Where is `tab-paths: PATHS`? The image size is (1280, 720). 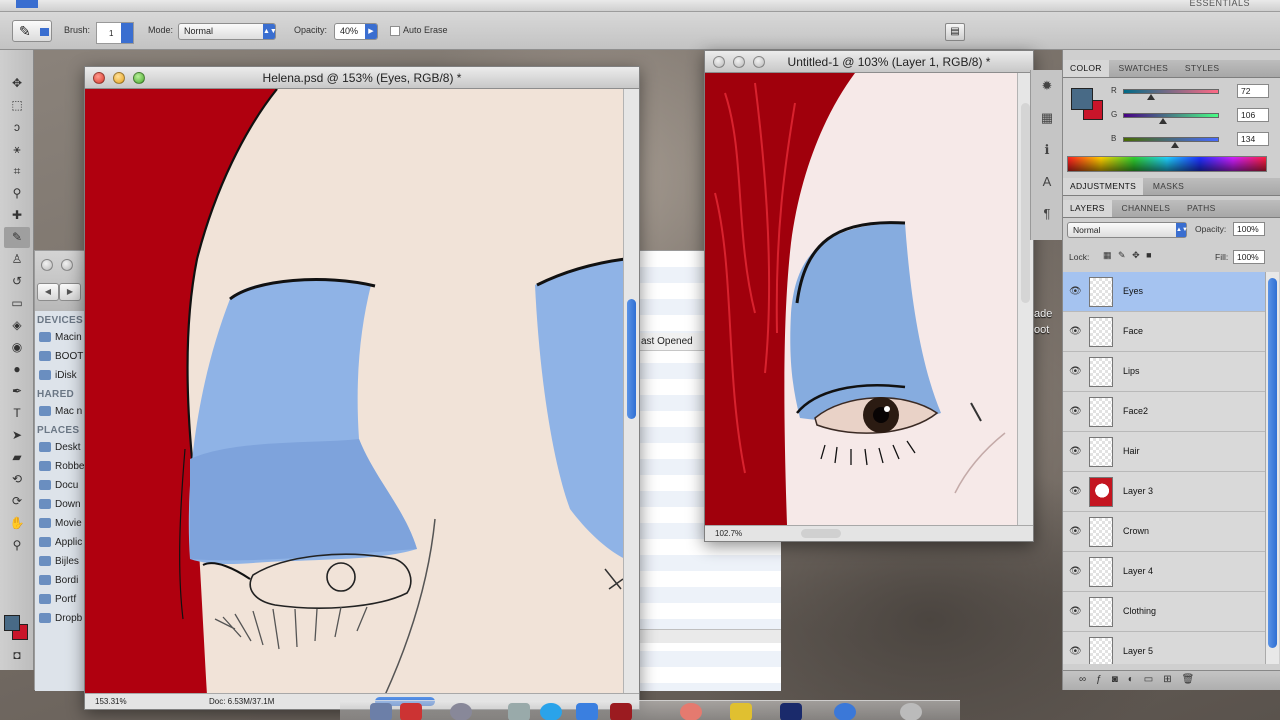 tab-paths: PATHS is located at coordinates (1201, 208).